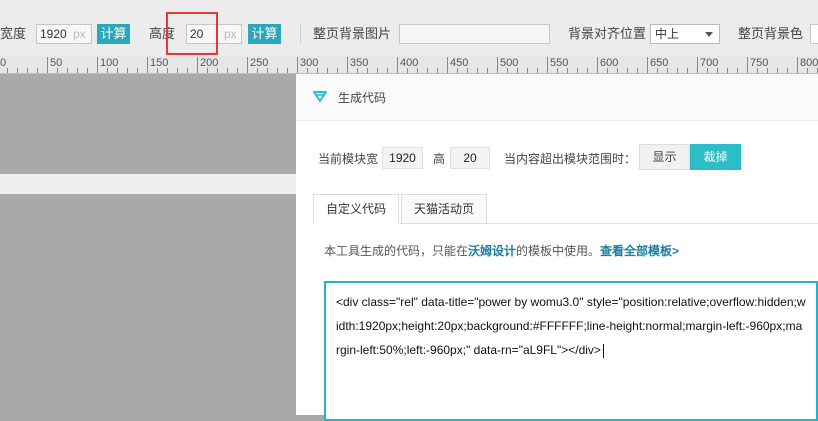 The height and width of the screenshot is (421, 818). What do you see at coordinates (509, 63) in the screenshot?
I see `ruler-label: 500` at bounding box center [509, 63].